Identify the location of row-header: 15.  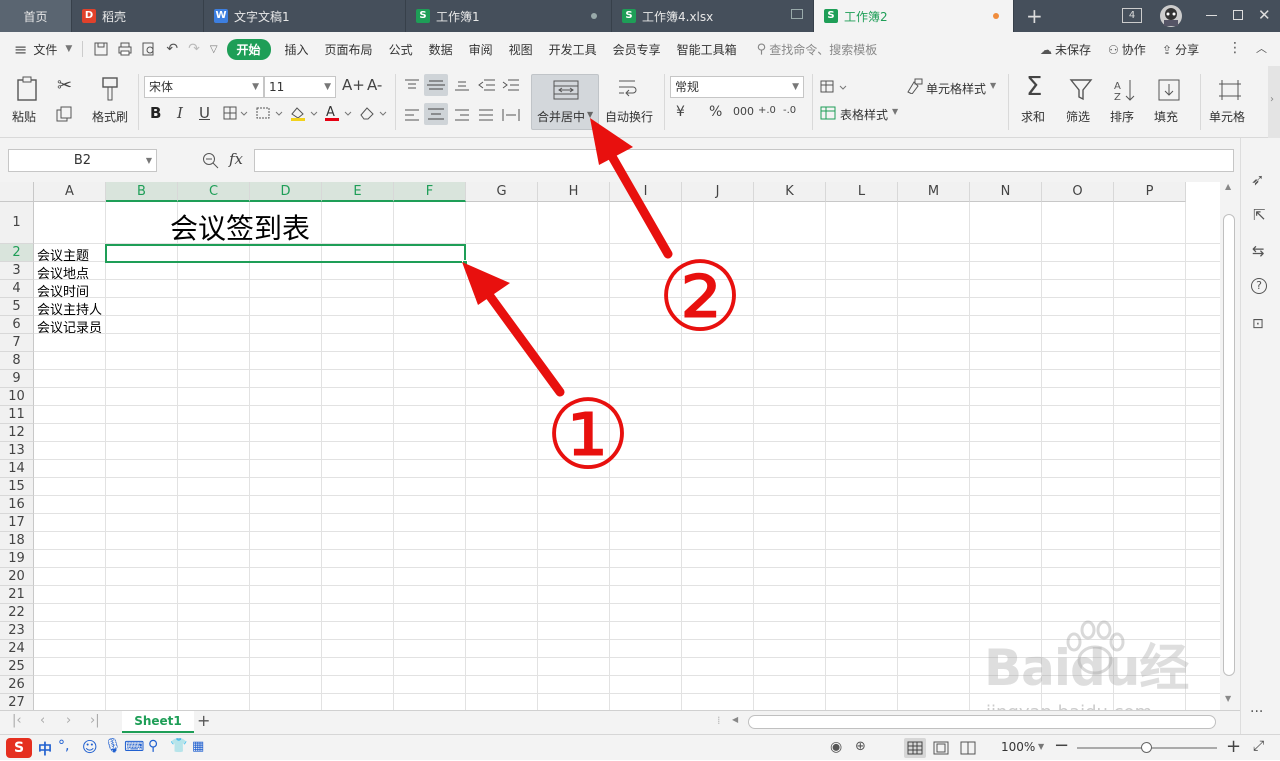
(17, 487).